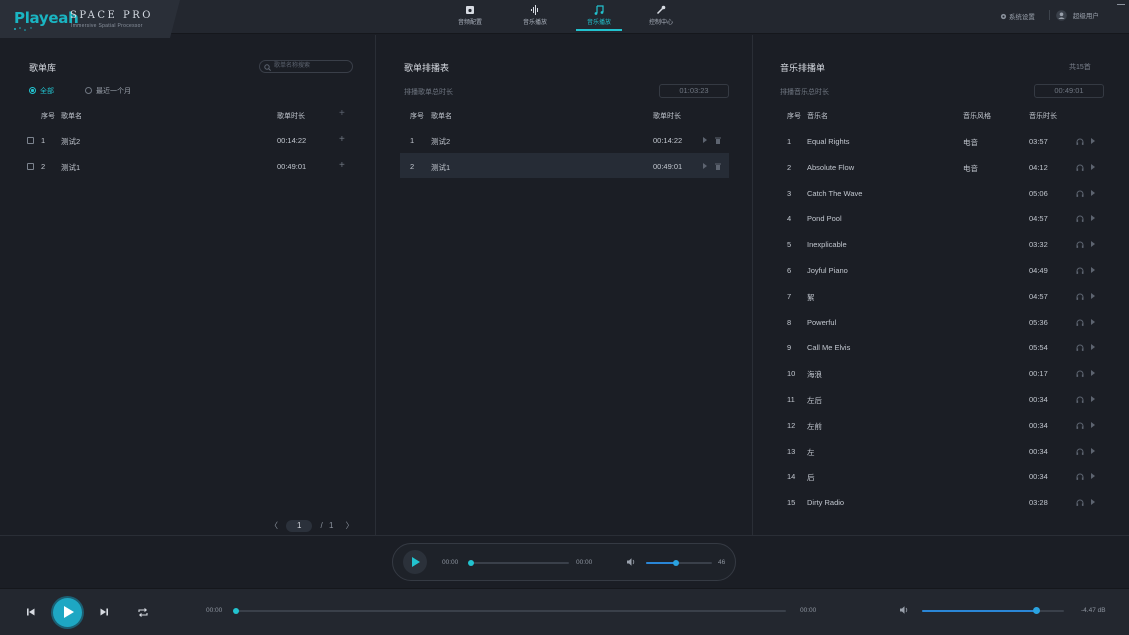 Image resolution: width=1129 pixels, height=635 pixels. I want to click on volume-icon, so click(631, 562).